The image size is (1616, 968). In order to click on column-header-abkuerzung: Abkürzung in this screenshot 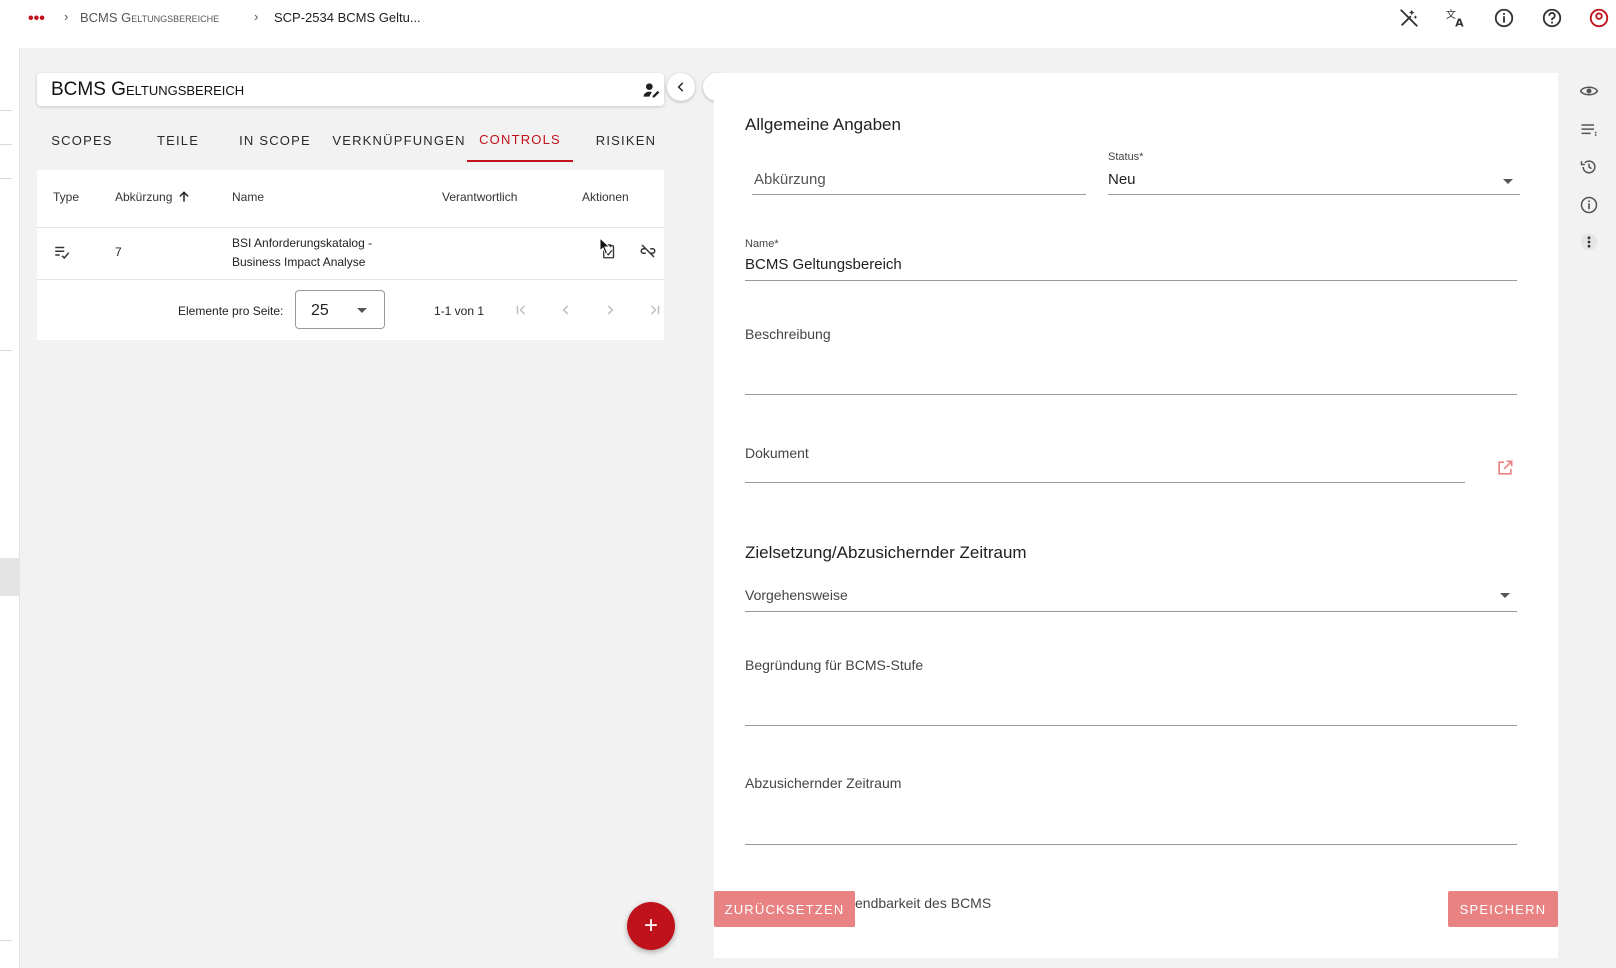, I will do `click(143, 197)`.